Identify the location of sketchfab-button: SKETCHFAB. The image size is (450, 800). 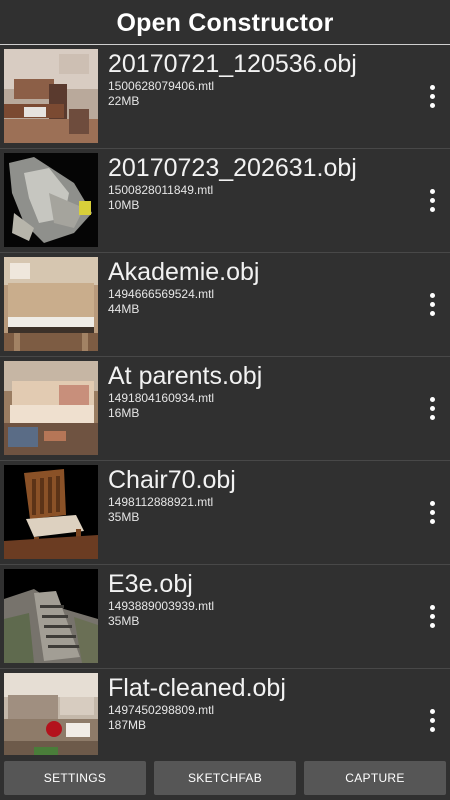
(225, 778).